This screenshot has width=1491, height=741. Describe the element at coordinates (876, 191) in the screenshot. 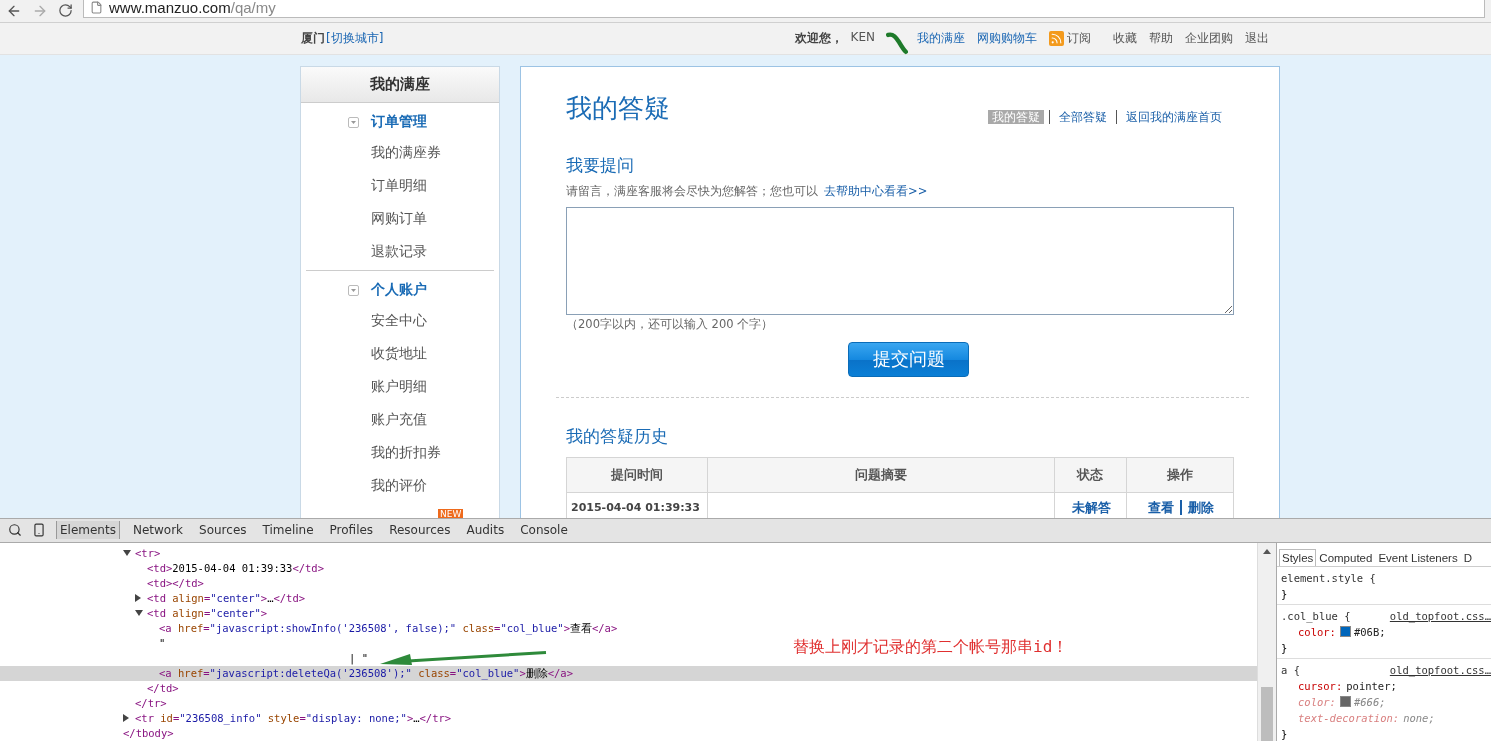

I see `help-center-link: 去帮助中心看看>>` at that location.